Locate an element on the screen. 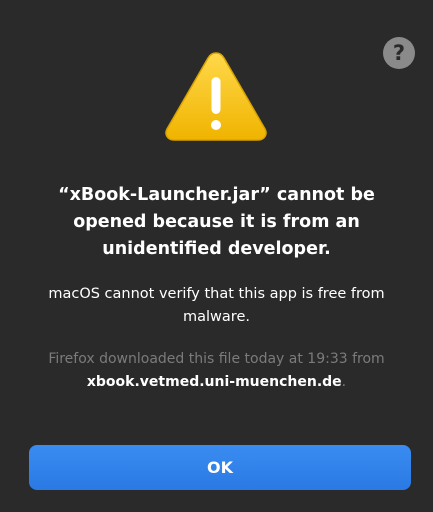  question-mark-icon: ? is located at coordinates (399, 53).